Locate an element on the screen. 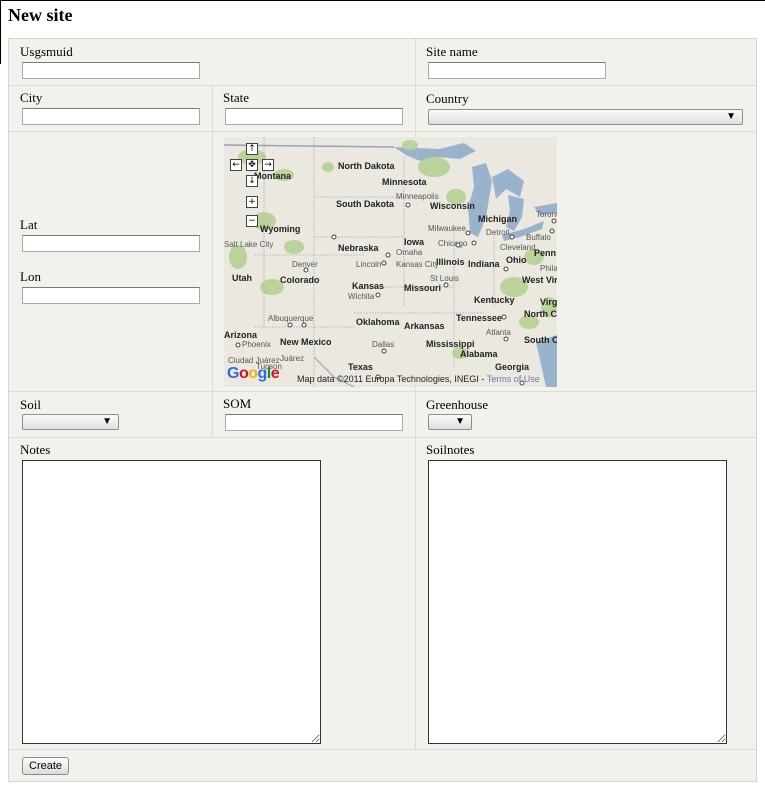  map-label: Ciudad Juárez is located at coordinates (254, 360).